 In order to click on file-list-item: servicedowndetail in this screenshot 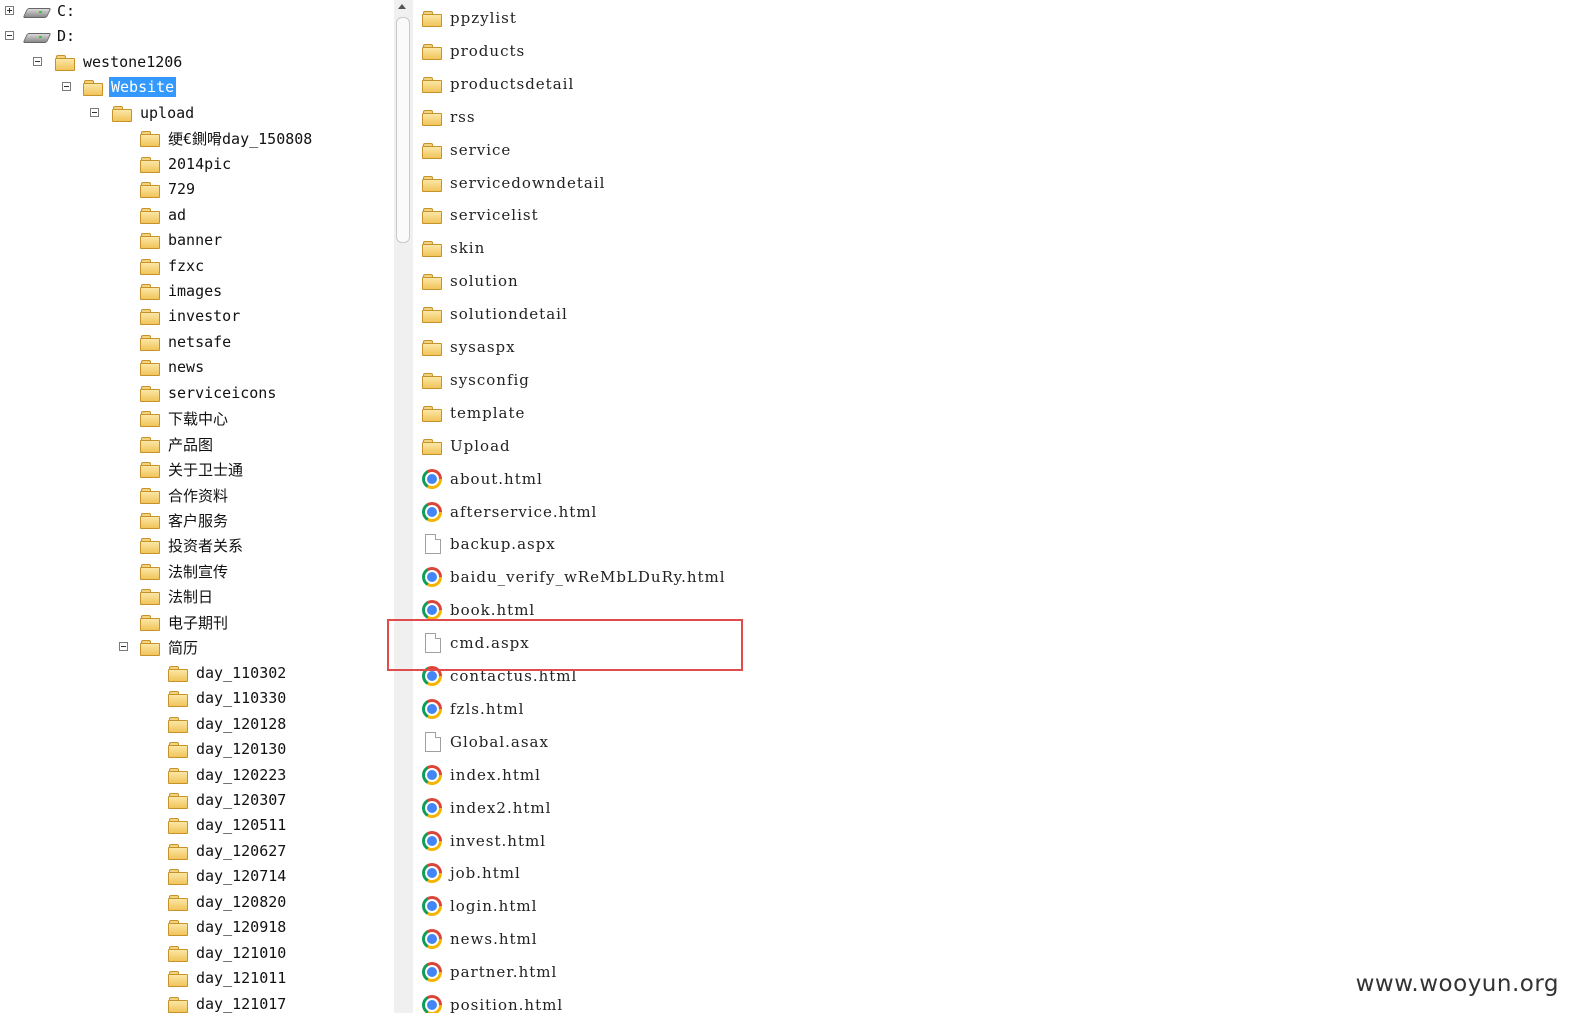, I will do `click(513, 183)`.